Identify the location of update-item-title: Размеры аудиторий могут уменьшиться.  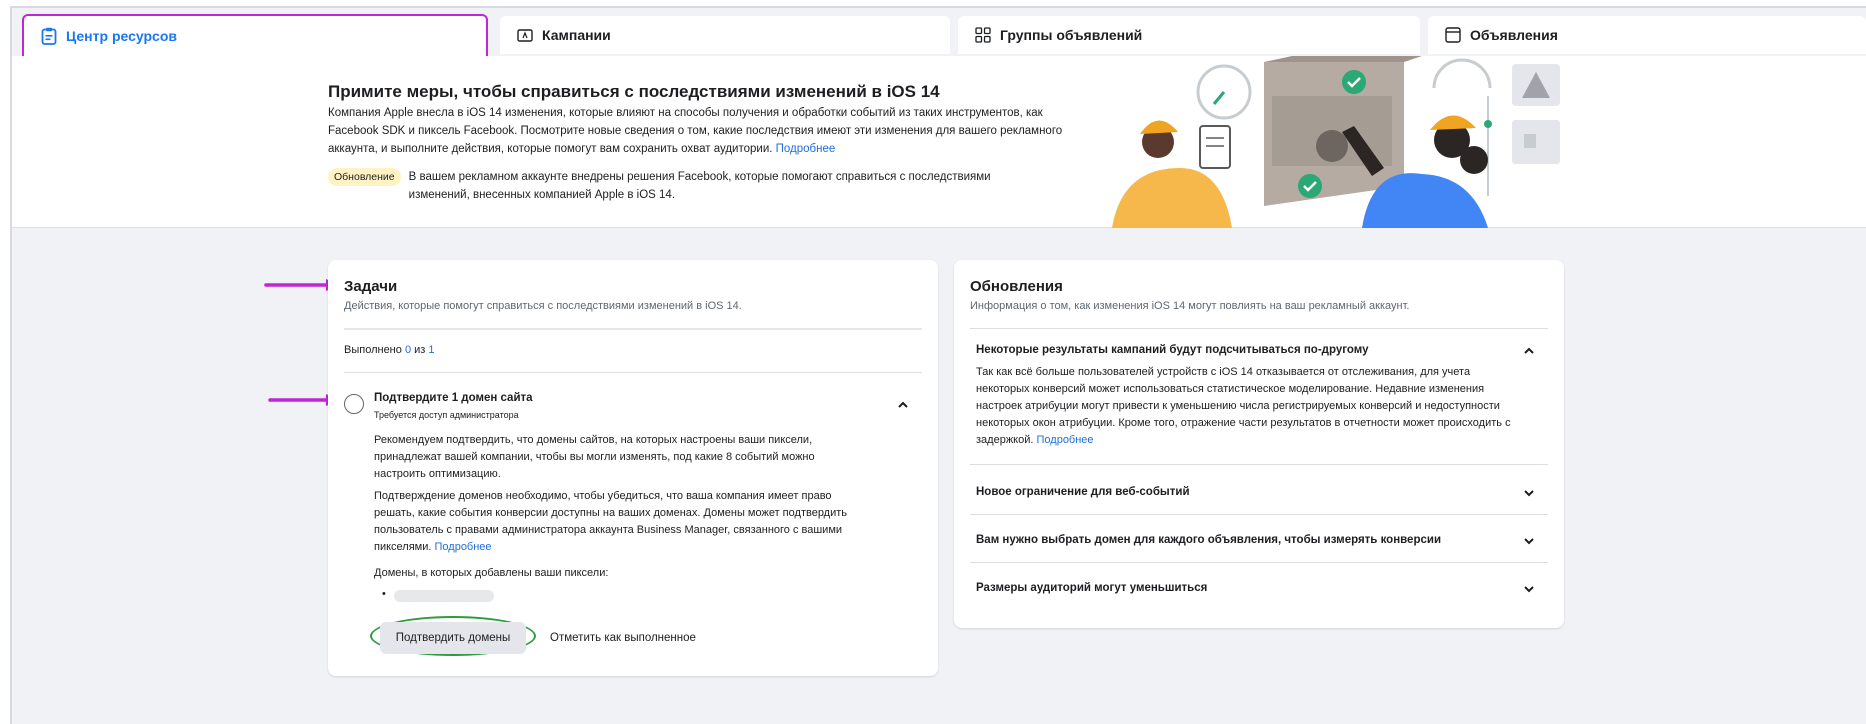
(1091, 588).